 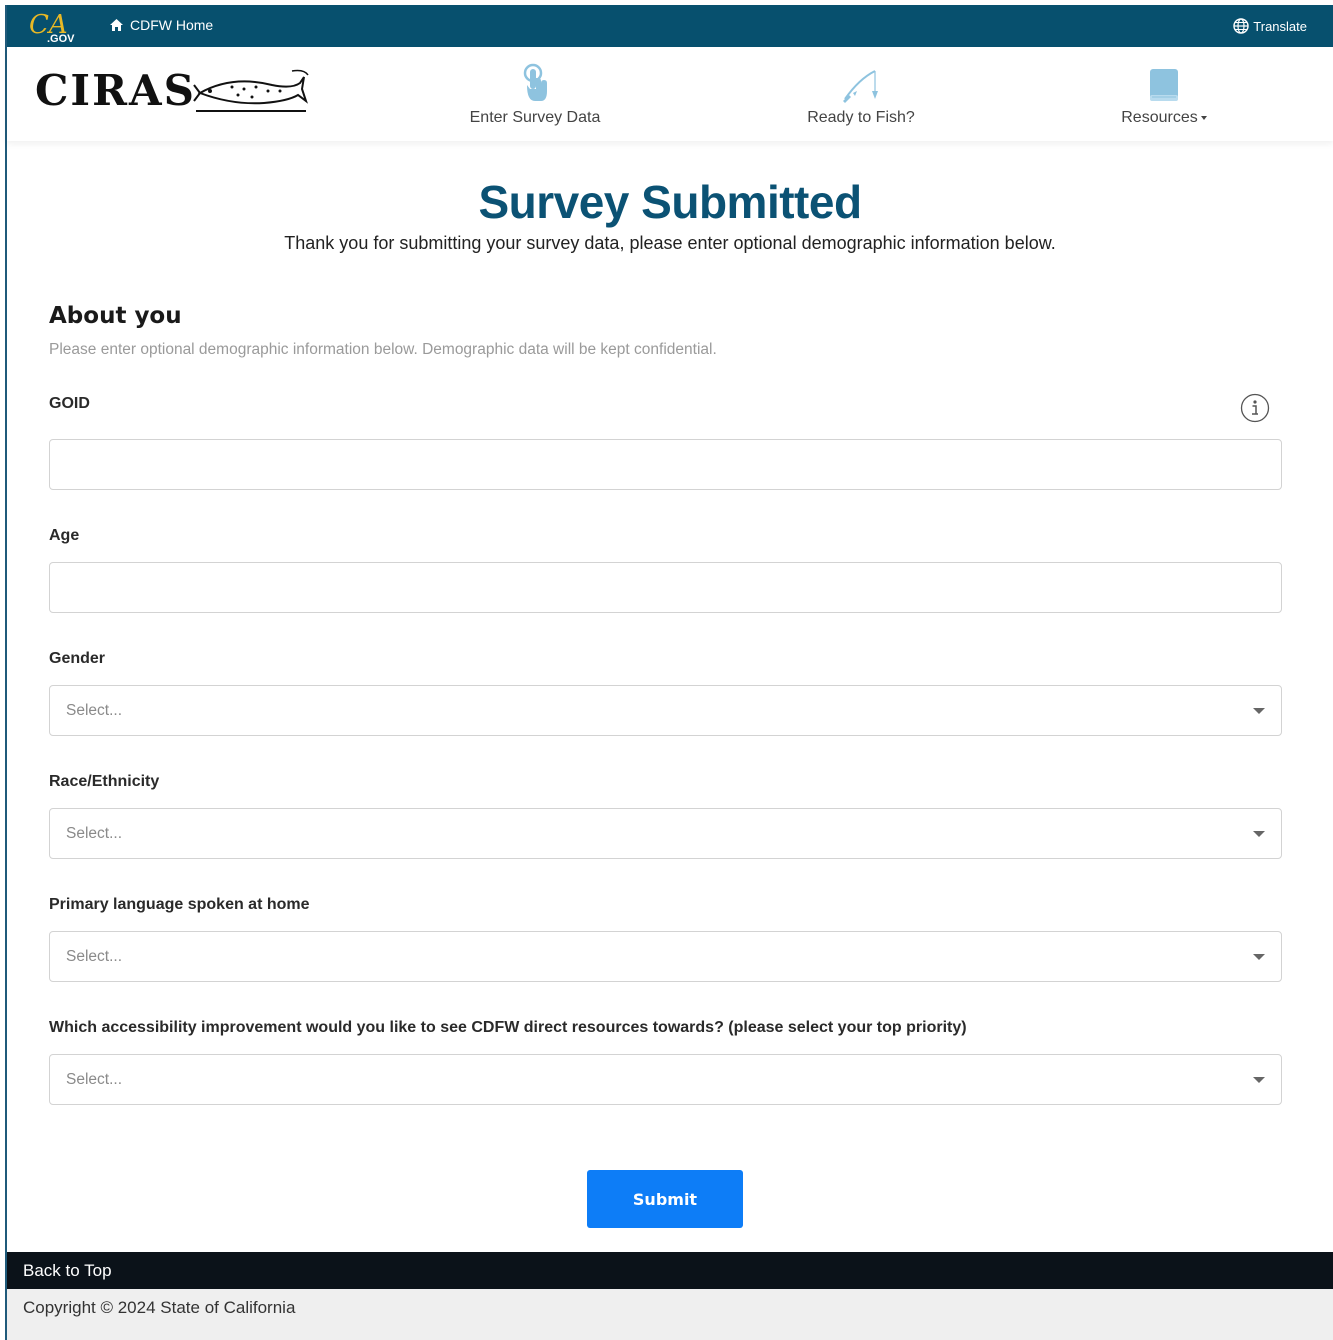 I want to click on brand-text: CIRAS, so click(x=115, y=90).